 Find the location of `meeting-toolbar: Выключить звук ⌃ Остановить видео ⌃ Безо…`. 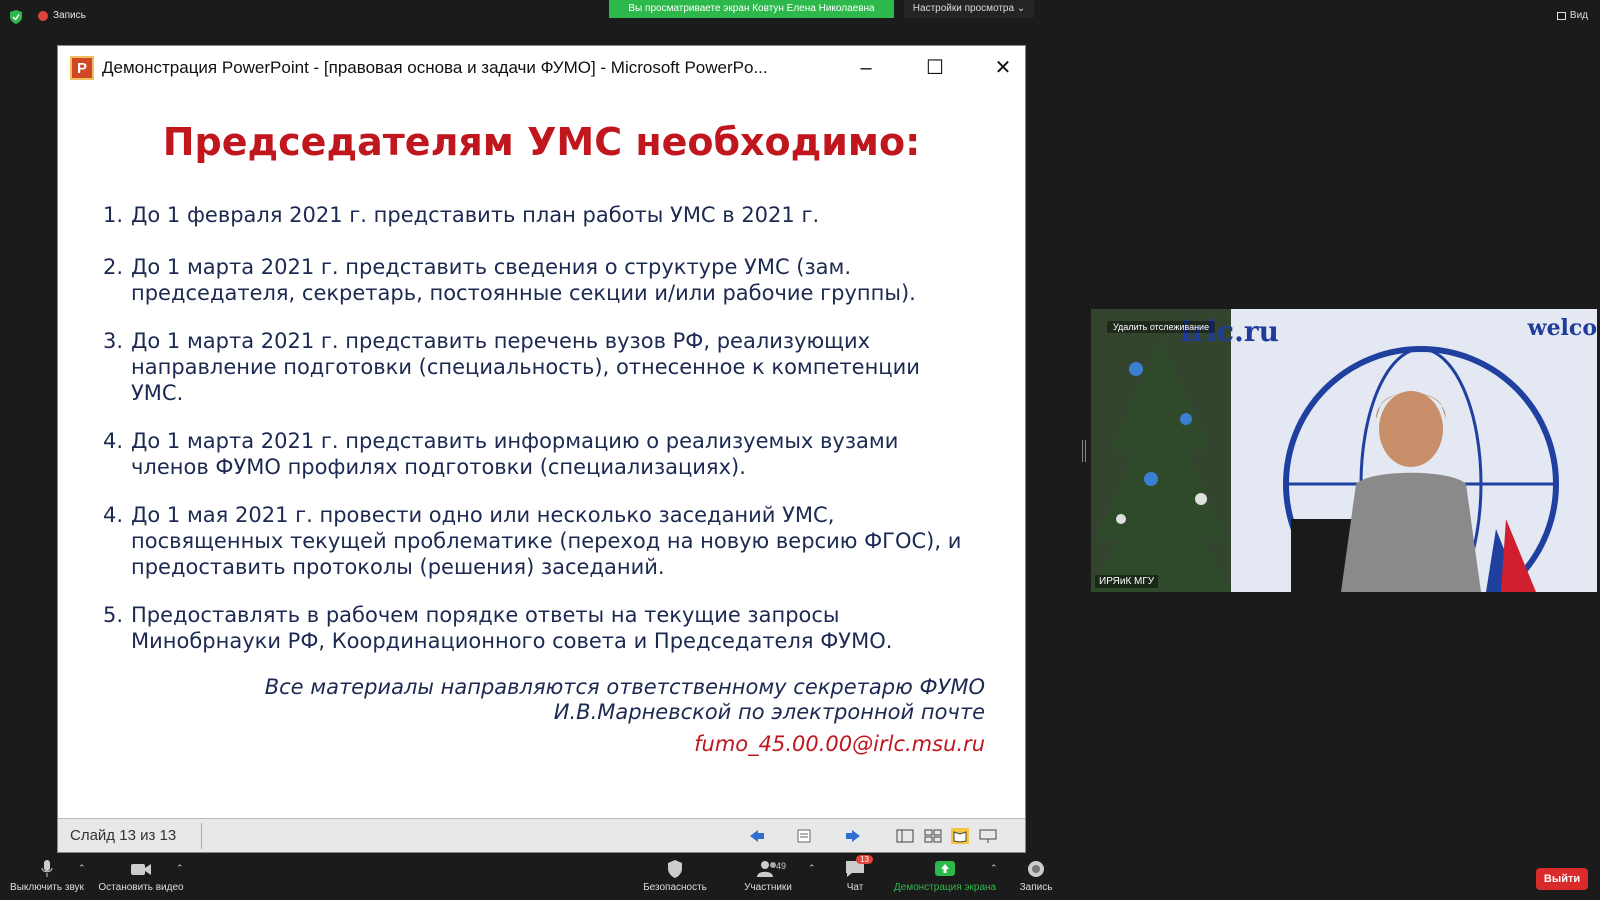

meeting-toolbar: Выключить звук ⌃ Остановить видео ⌃ Безо… is located at coordinates (800, 877).